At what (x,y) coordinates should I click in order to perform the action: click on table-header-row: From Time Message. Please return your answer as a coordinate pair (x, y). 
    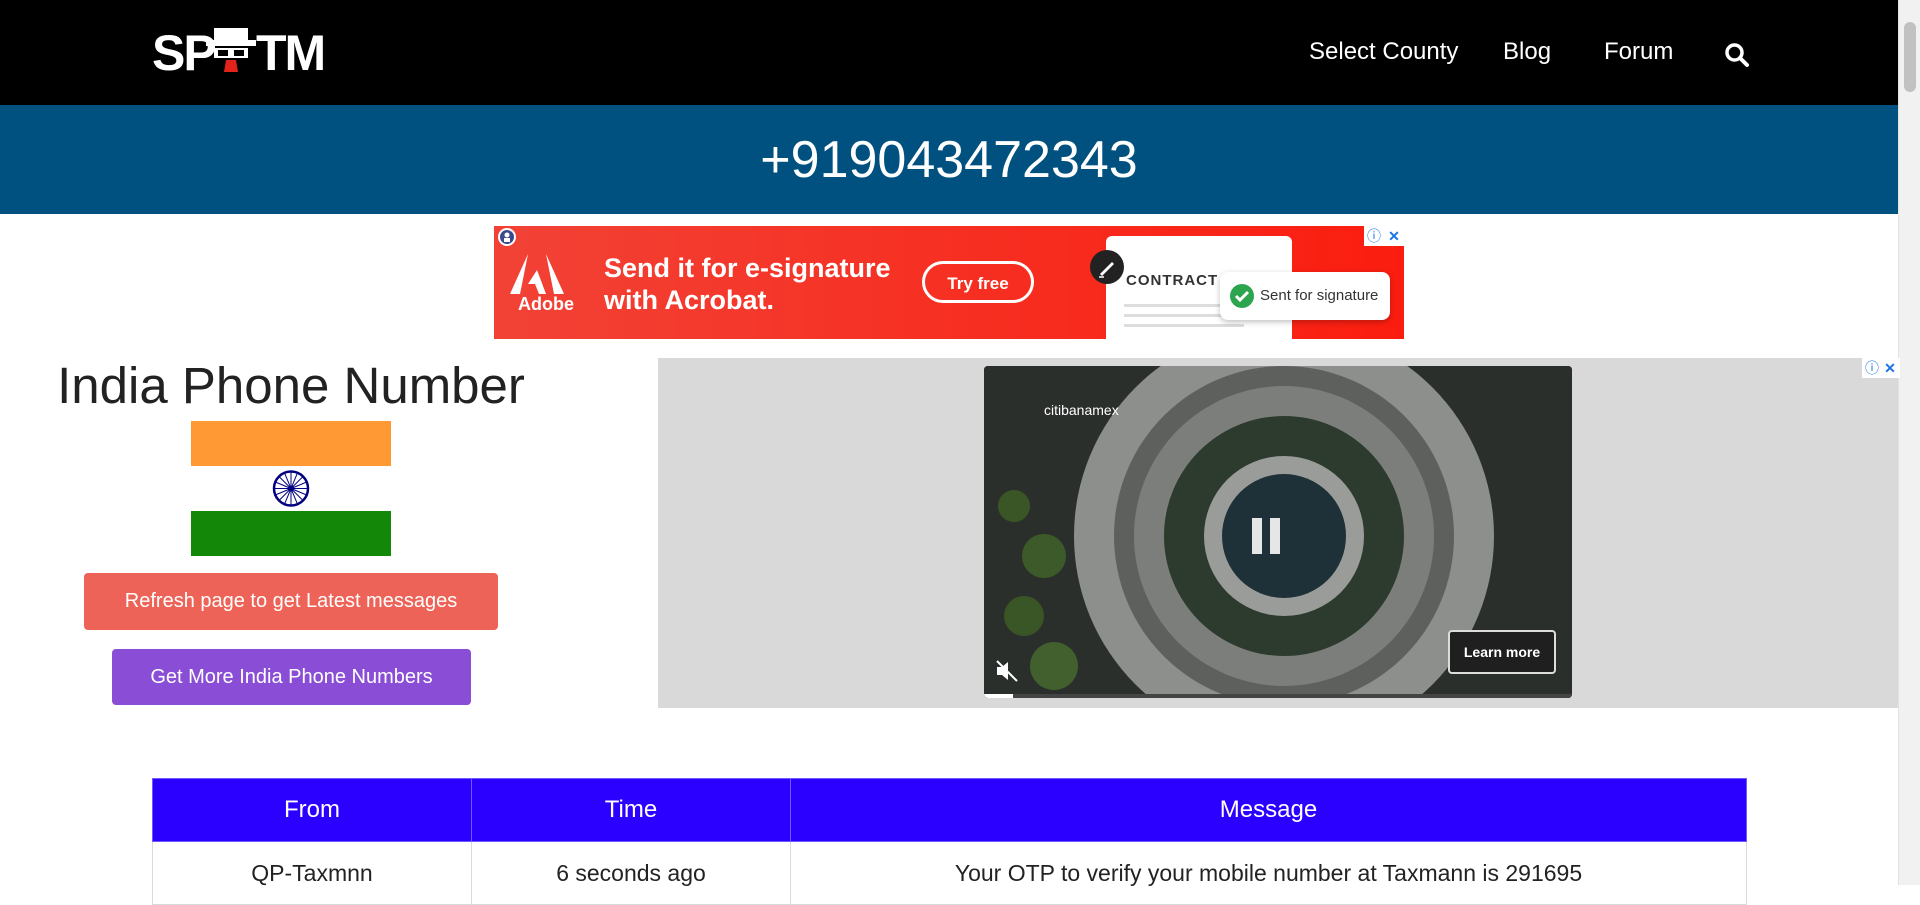
    Looking at the image, I should click on (949, 810).